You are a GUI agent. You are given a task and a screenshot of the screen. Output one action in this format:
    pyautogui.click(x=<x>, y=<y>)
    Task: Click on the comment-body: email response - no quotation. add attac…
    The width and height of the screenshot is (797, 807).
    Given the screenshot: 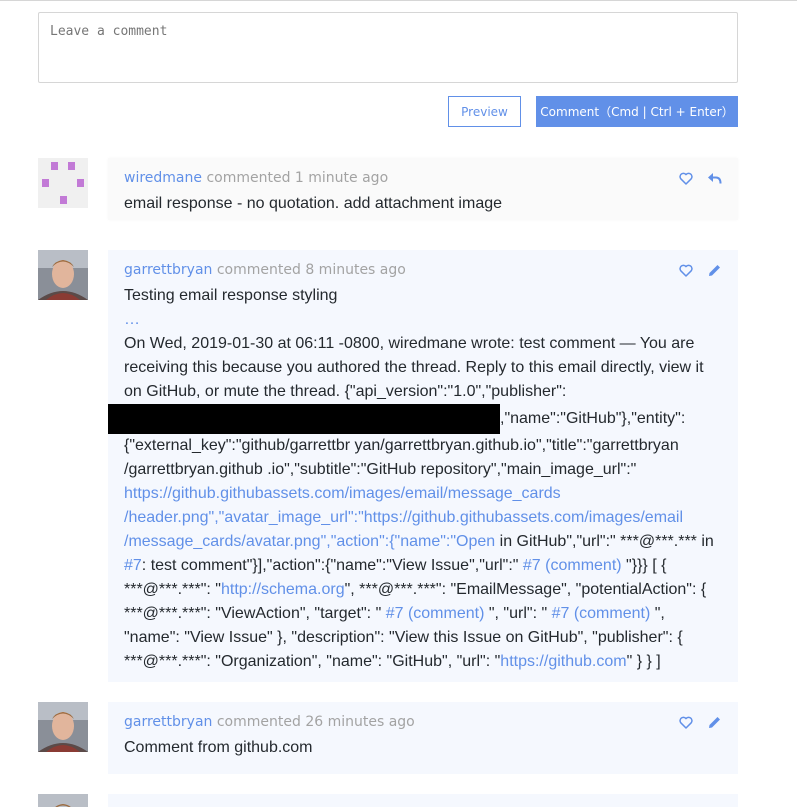 What is the action you would take?
    pyautogui.click(x=313, y=203)
    